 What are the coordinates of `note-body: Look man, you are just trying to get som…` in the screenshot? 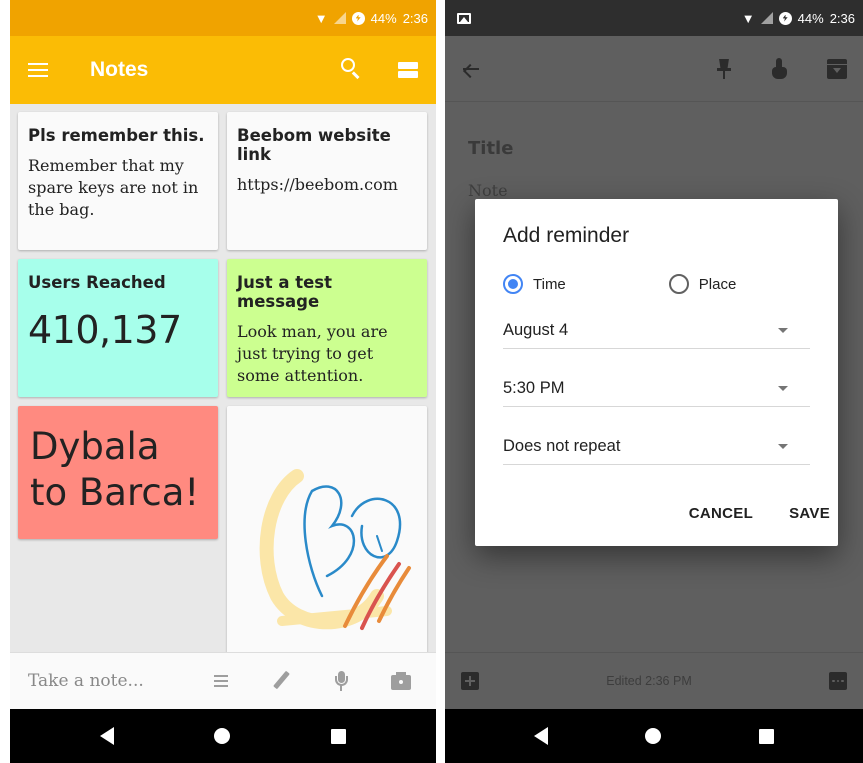 It's located at (312, 353).